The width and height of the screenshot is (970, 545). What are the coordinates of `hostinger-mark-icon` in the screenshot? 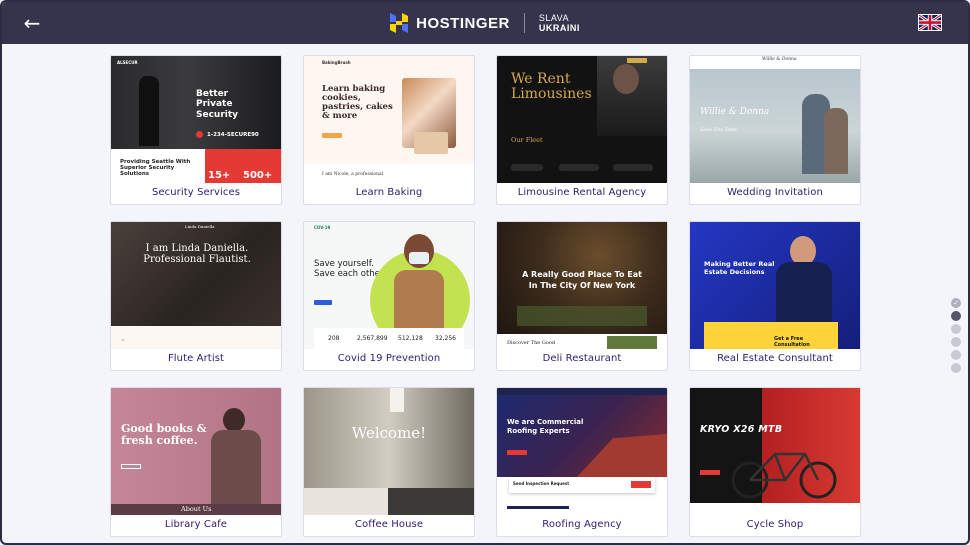 It's located at (399, 23).